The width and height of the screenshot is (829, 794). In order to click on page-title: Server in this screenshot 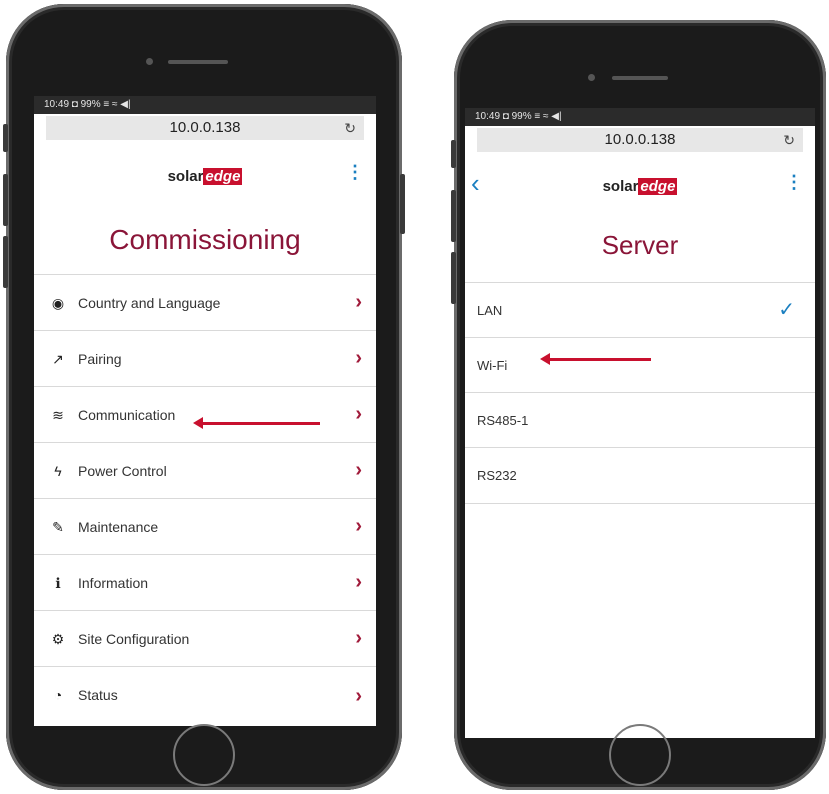, I will do `click(640, 245)`.